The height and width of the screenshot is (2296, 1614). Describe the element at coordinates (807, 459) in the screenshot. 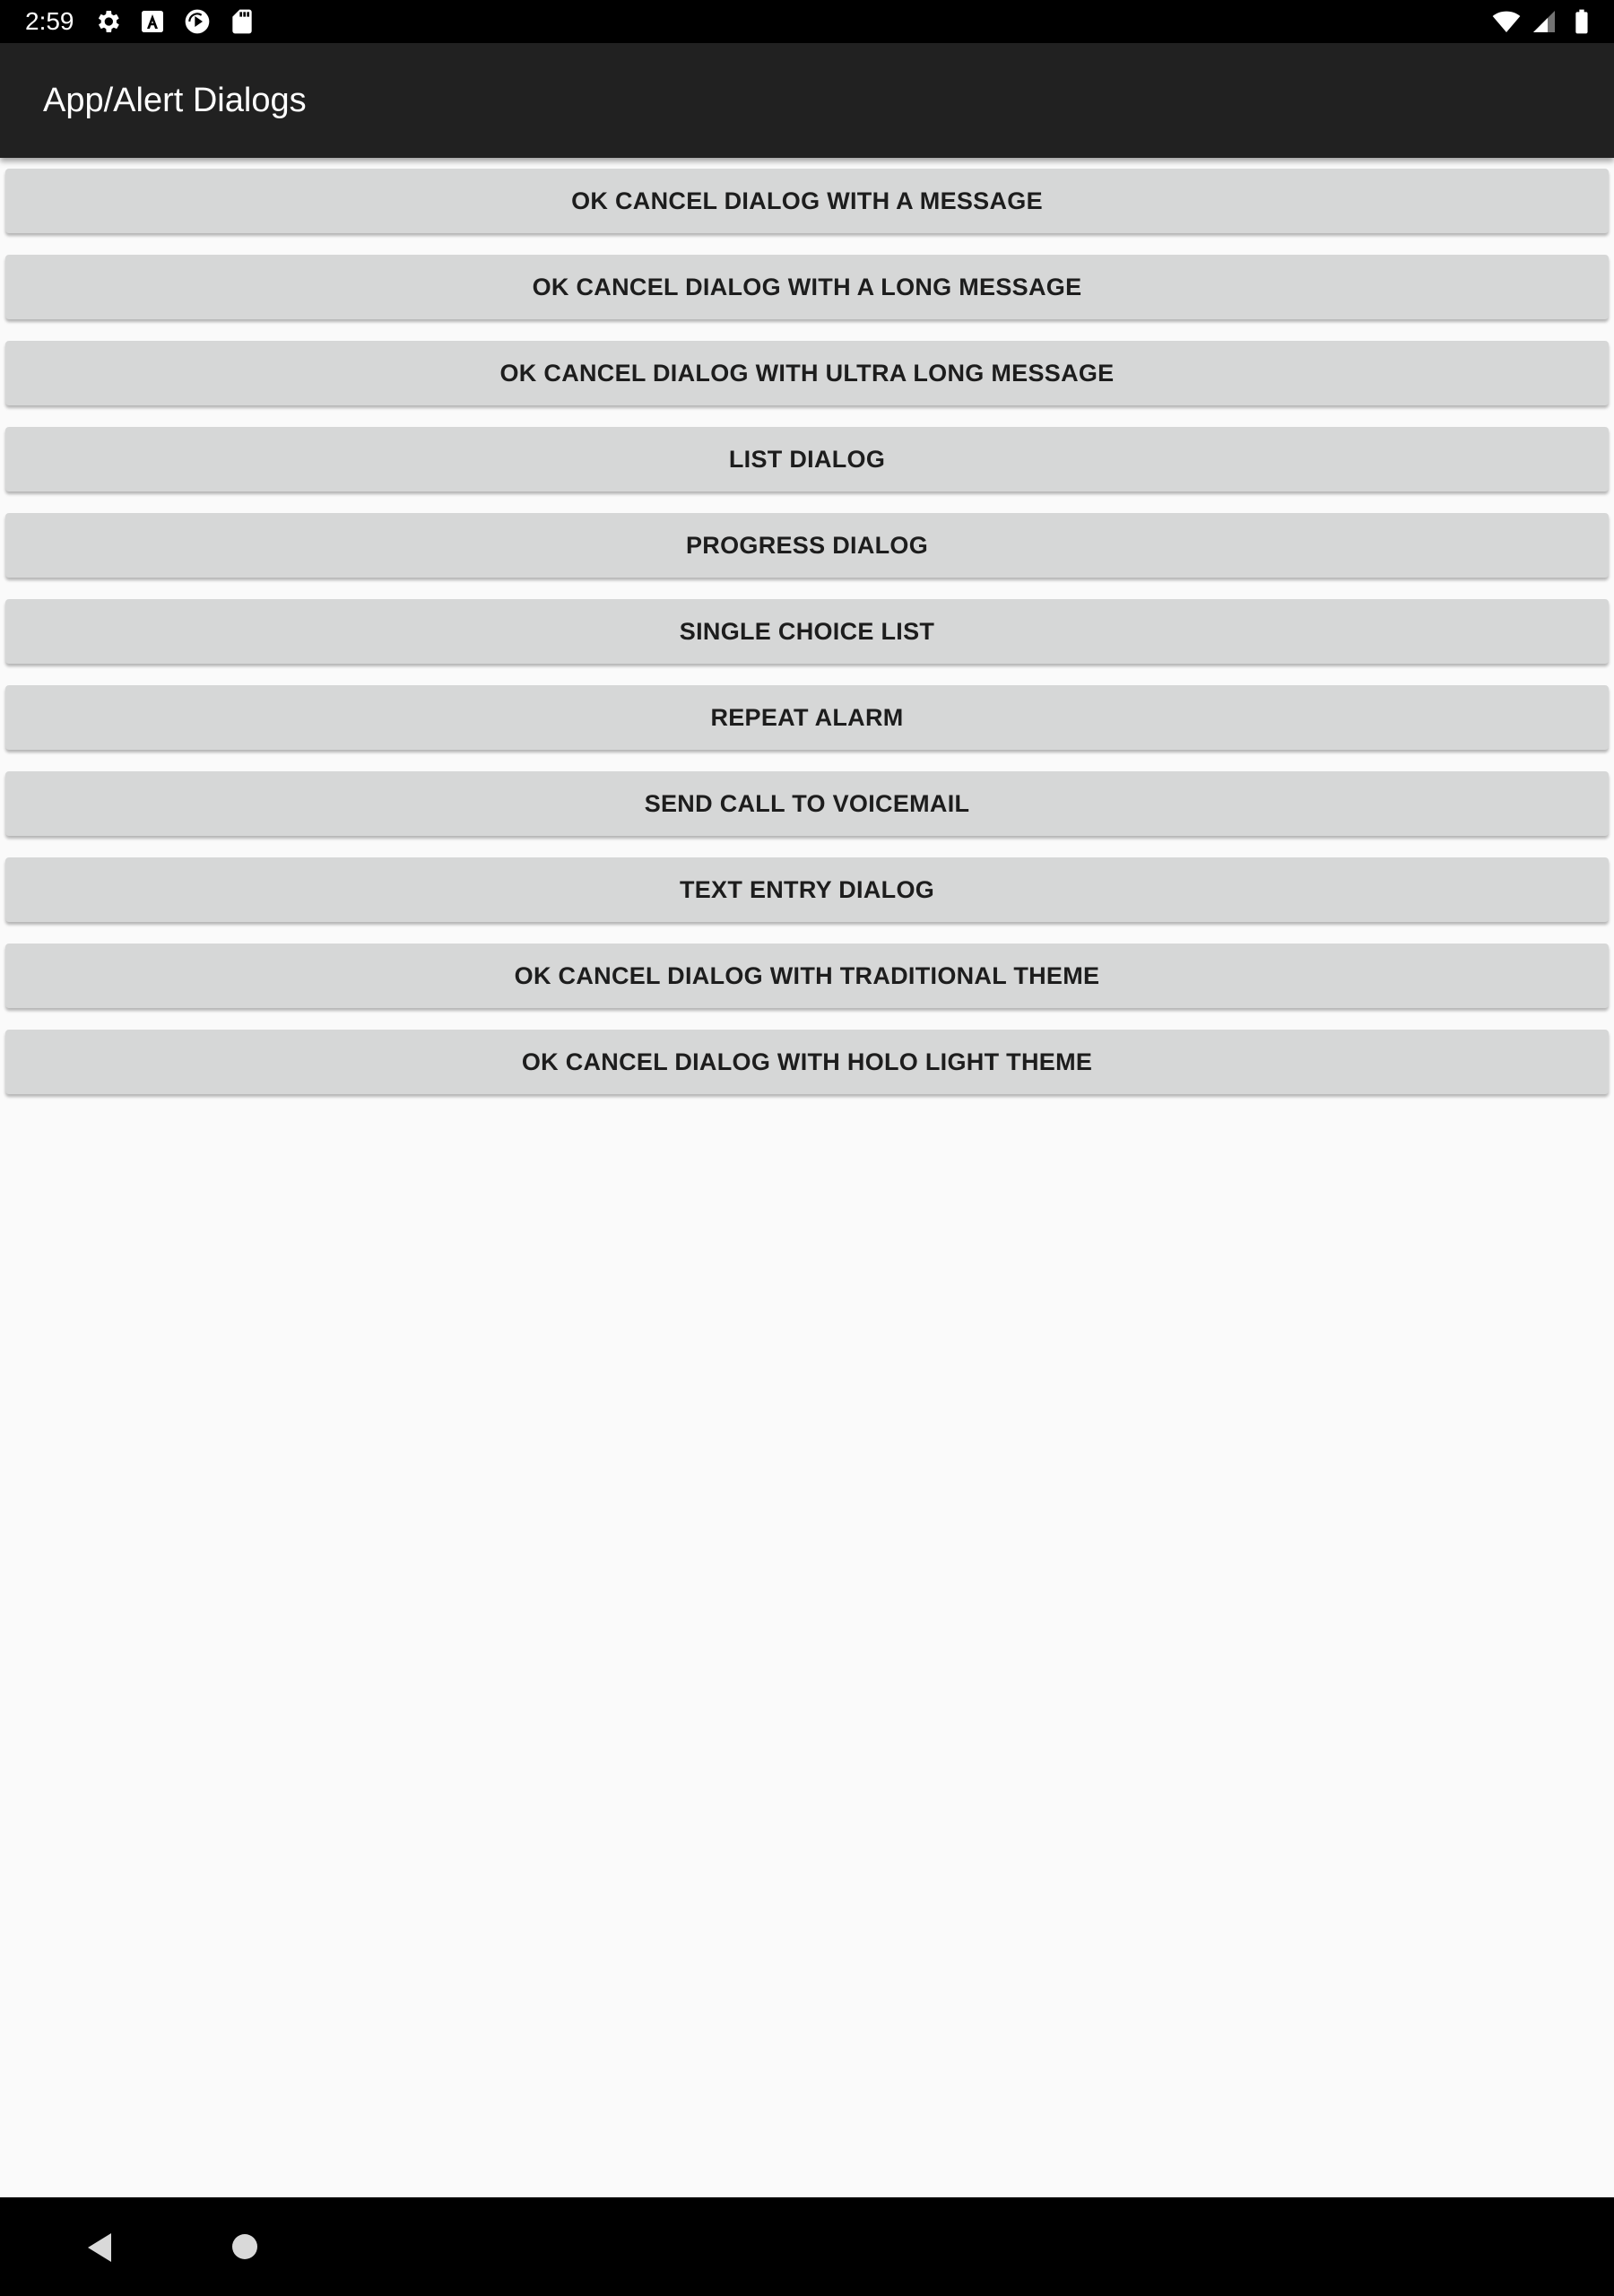

I see `list-dialog-button: LIST DIALOG` at that location.